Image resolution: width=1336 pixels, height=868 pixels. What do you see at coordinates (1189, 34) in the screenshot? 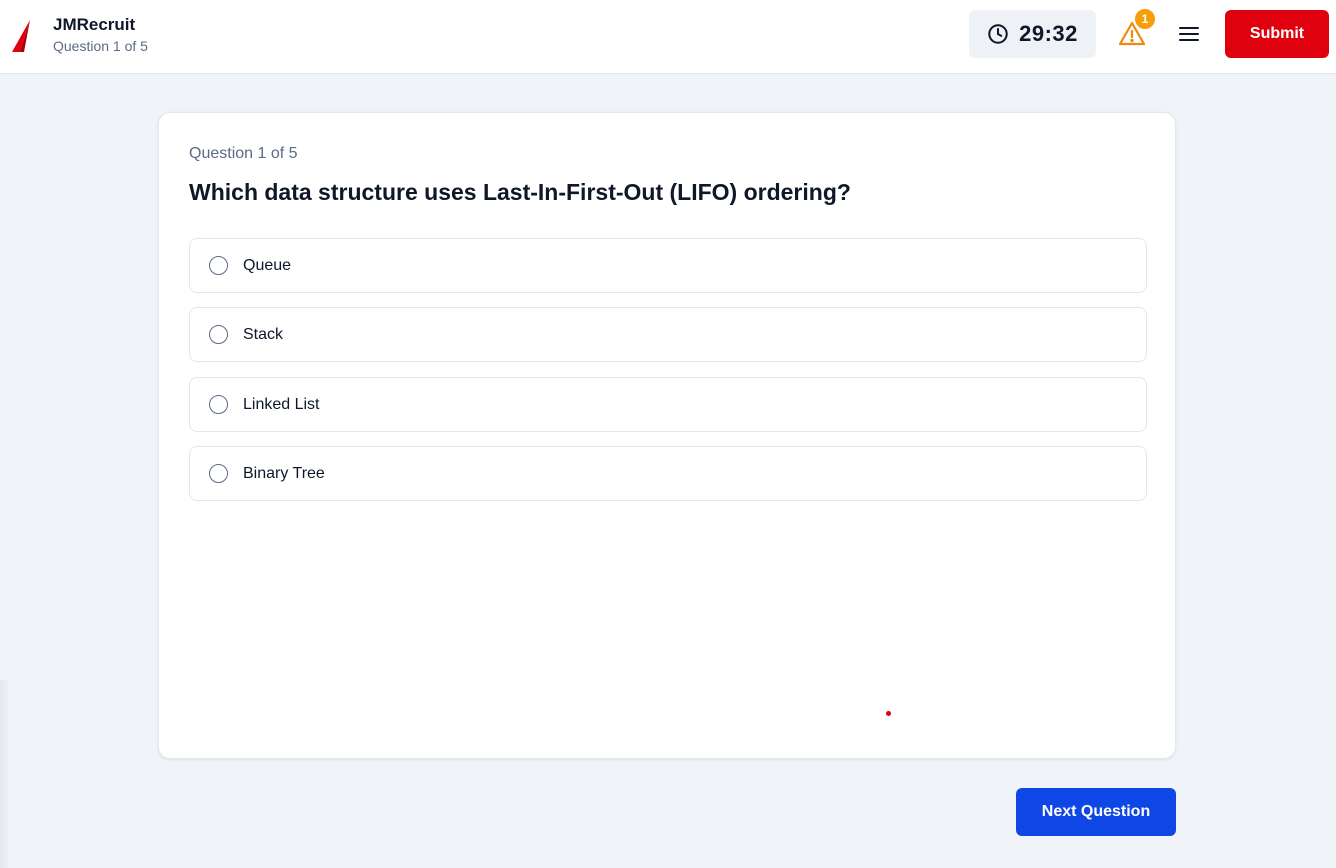
I see `hamburger-menu-icon` at bounding box center [1189, 34].